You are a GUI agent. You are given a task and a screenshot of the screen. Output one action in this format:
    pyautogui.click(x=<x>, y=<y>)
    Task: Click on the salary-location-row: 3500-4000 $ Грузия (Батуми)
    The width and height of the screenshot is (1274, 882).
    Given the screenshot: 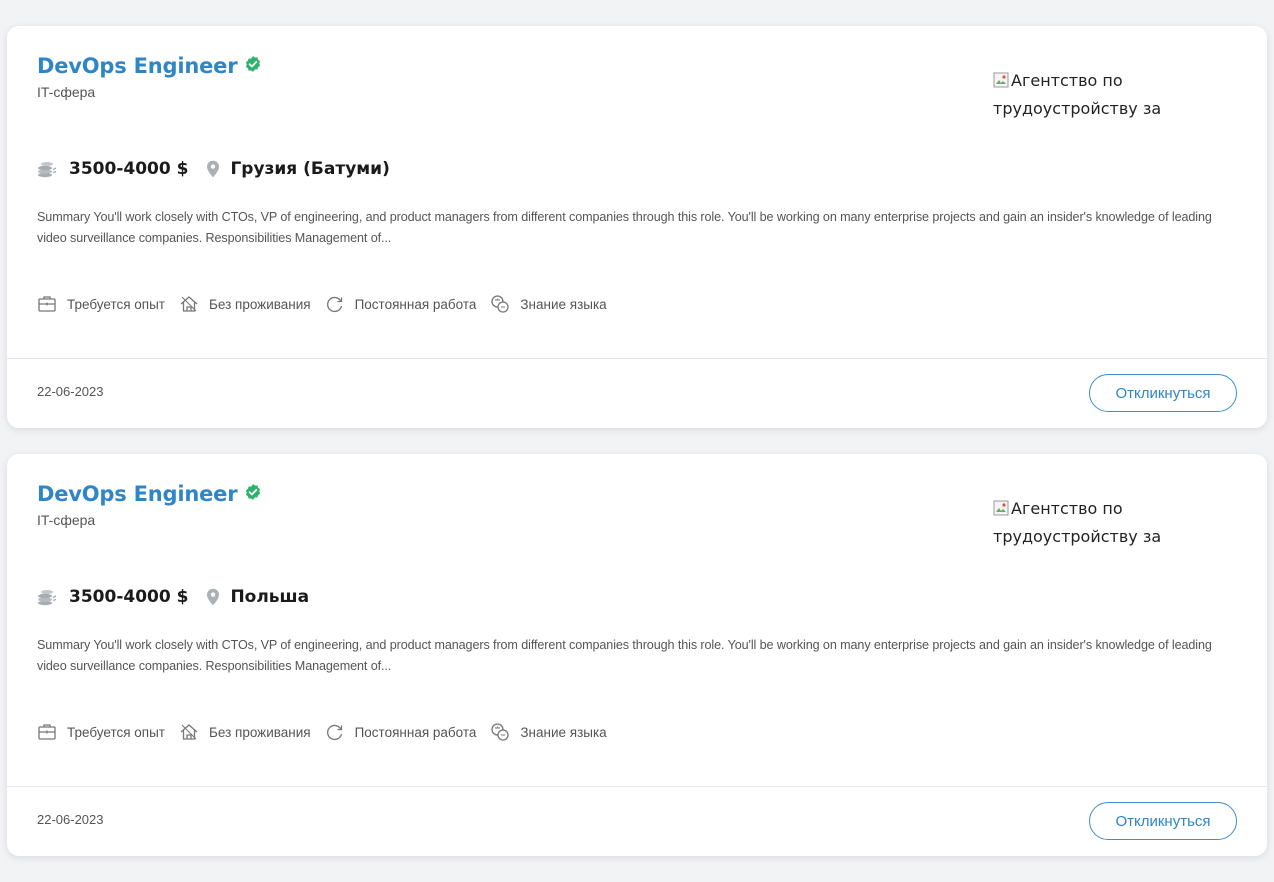 What is the action you would take?
    pyautogui.click(x=213, y=169)
    